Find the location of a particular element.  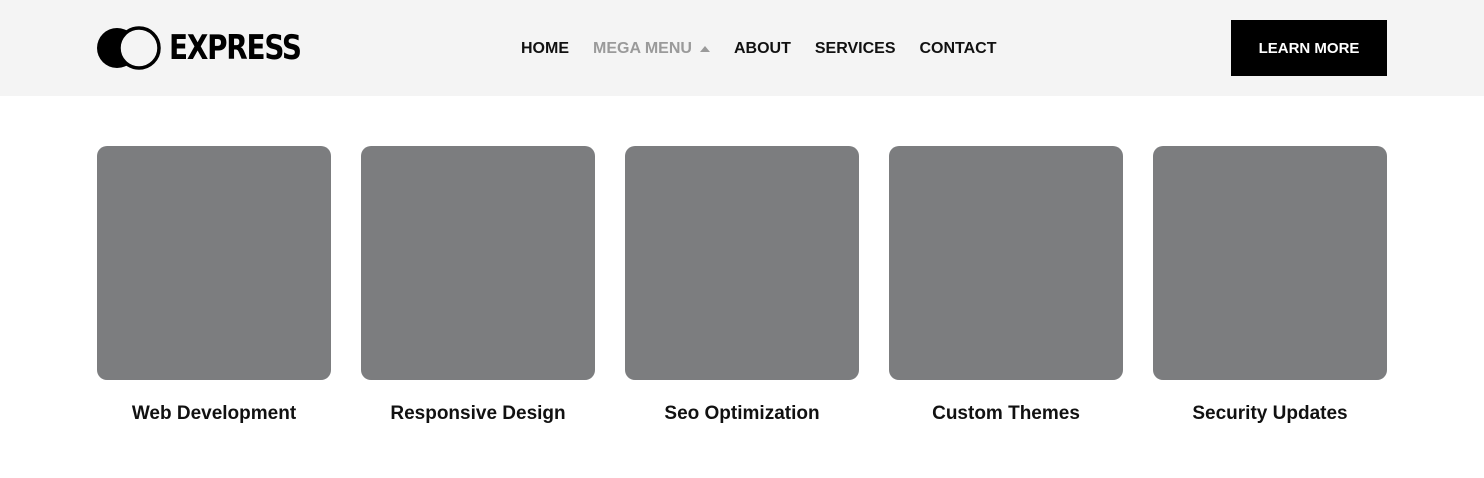

nav-item-label: ABOUT is located at coordinates (762, 48).